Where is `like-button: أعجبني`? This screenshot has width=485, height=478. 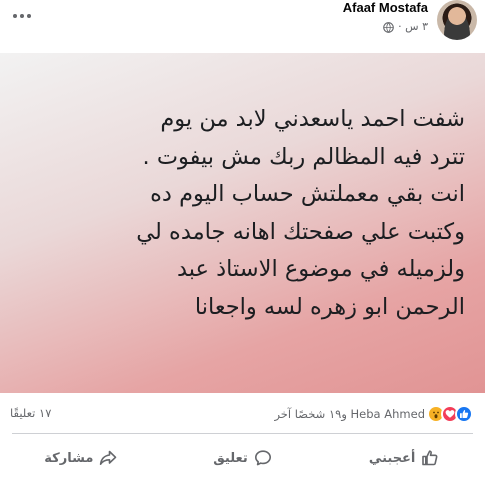
like-button: أعجبني is located at coordinates (404, 458).